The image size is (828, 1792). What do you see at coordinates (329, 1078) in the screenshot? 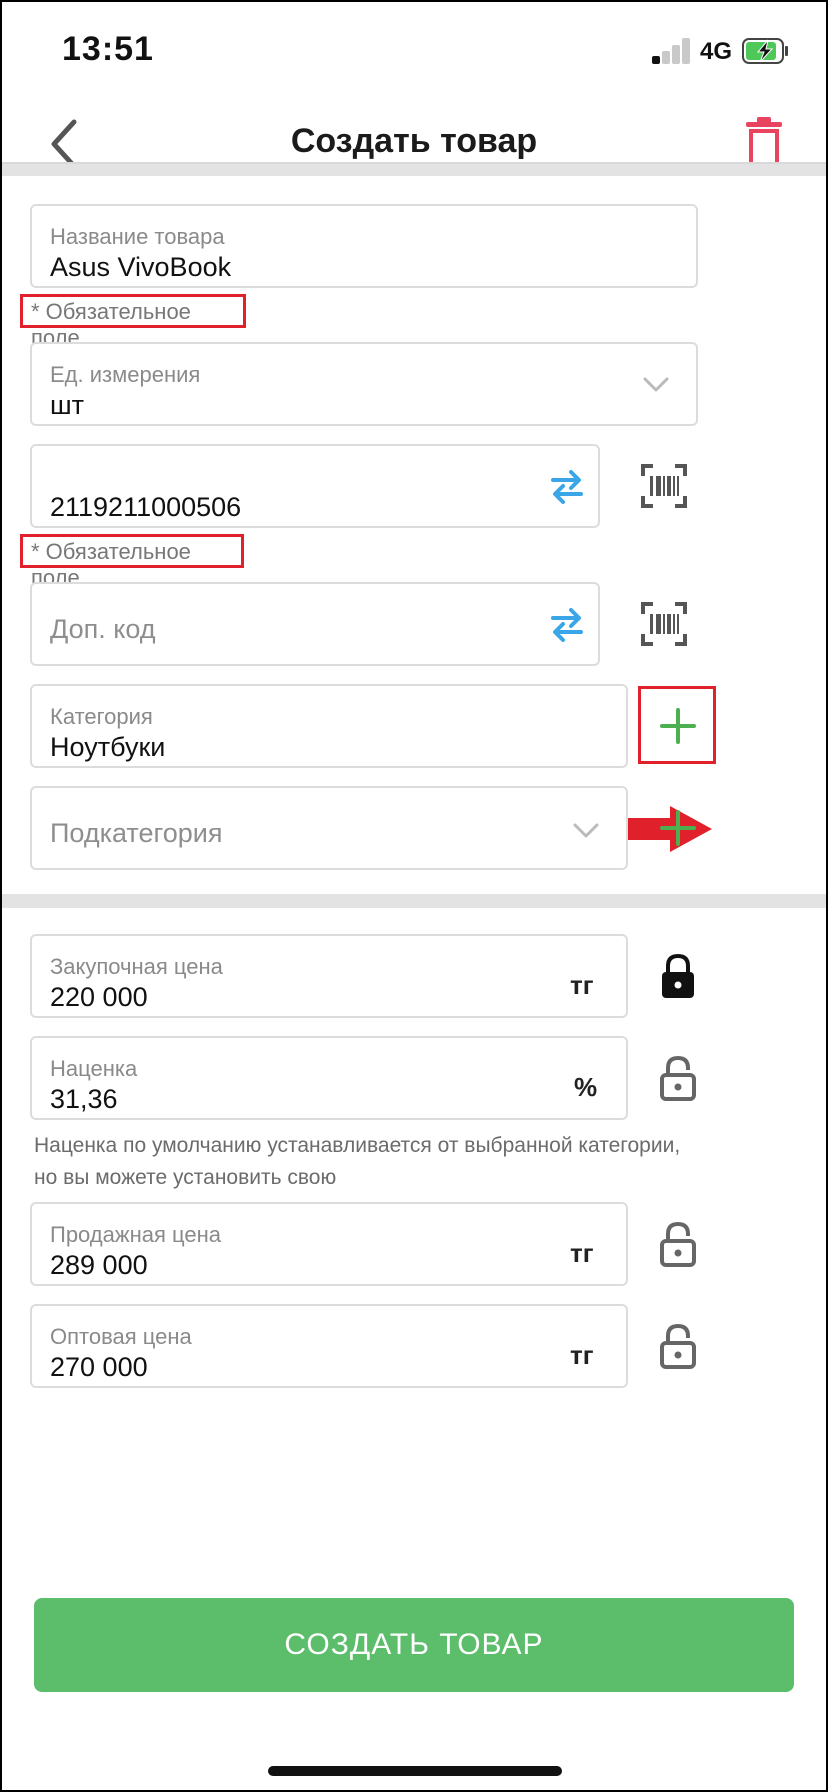
I see `markup-field: Наценка 31,36 %` at bounding box center [329, 1078].